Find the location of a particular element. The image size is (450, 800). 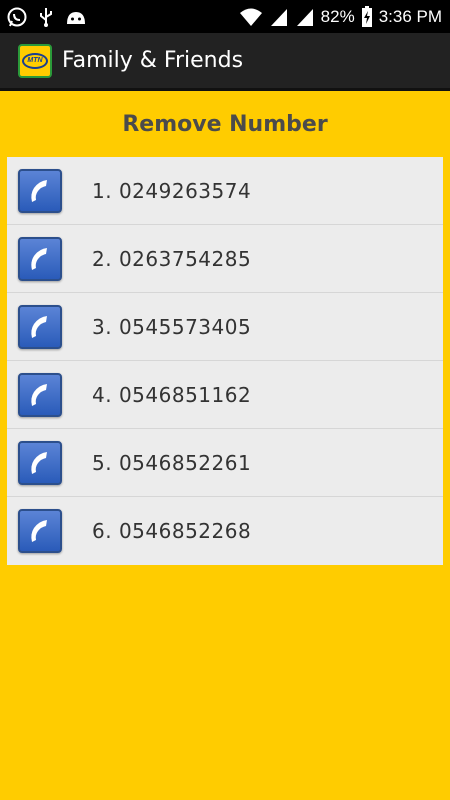

number-label: 1. 0249263574 is located at coordinates (172, 190).